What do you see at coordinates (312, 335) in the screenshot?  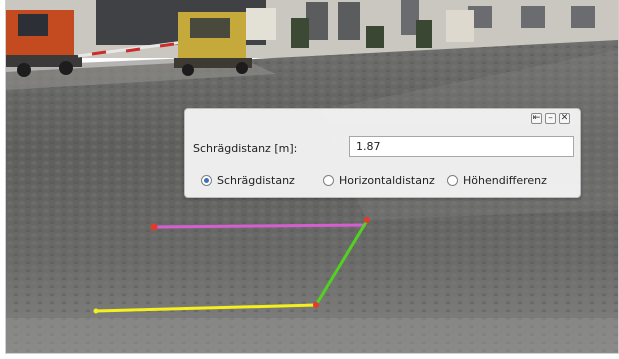 I see `foreground-ground` at bounding box center [312, 335].